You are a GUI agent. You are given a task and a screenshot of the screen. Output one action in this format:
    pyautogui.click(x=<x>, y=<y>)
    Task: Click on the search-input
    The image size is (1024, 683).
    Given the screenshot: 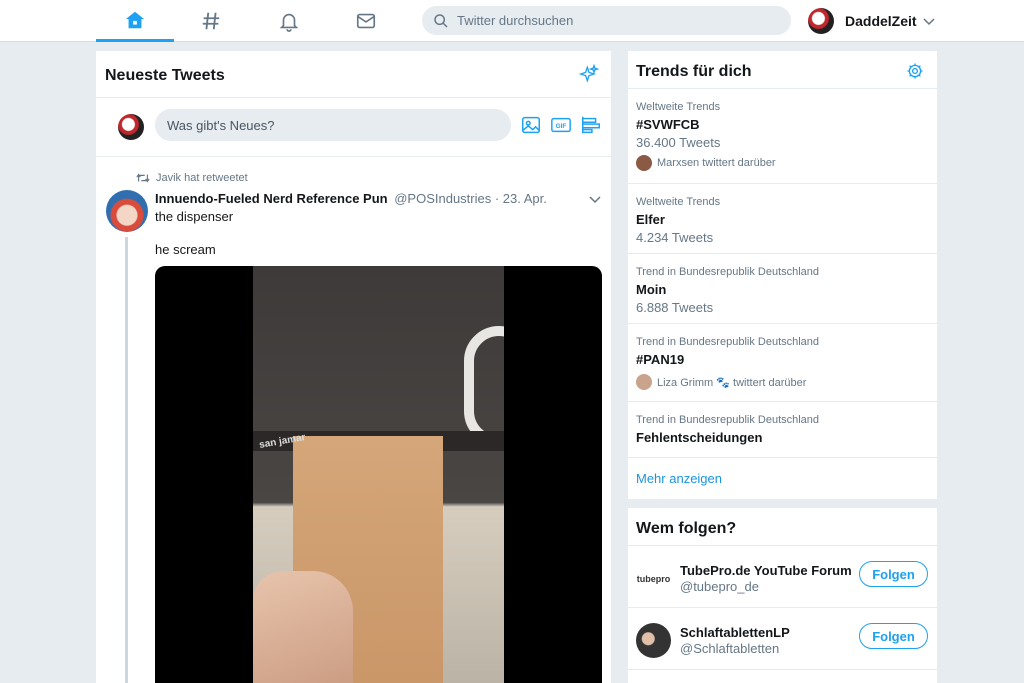 What is the action you would take?
    pyautogui.click(x=607, y=20)
    